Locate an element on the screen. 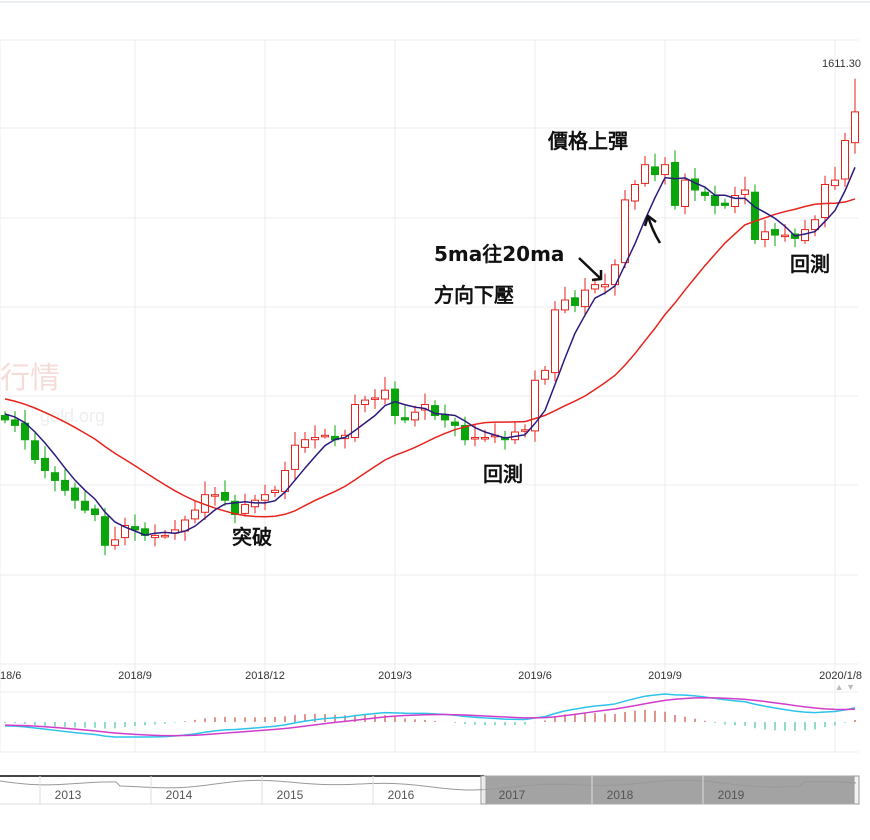  navigator-year-label: 2017 is located at coordinates (512, 795).